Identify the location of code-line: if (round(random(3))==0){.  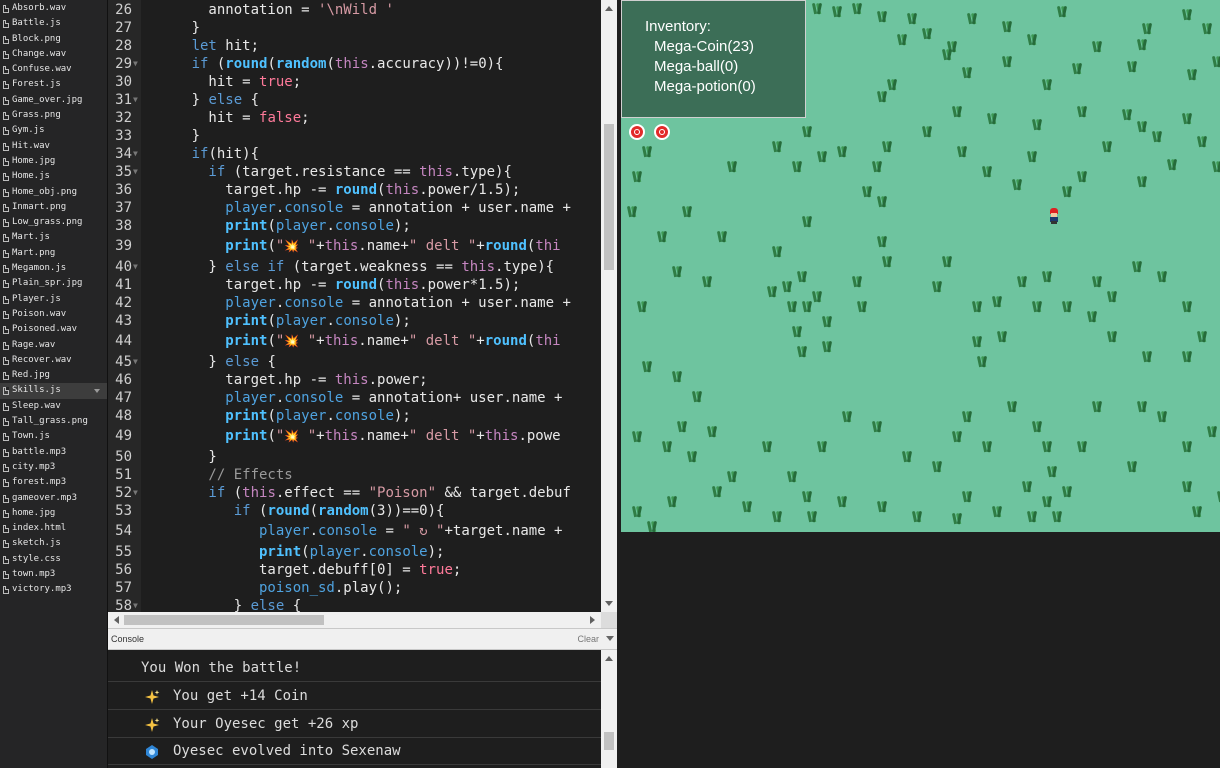
(293, 511).